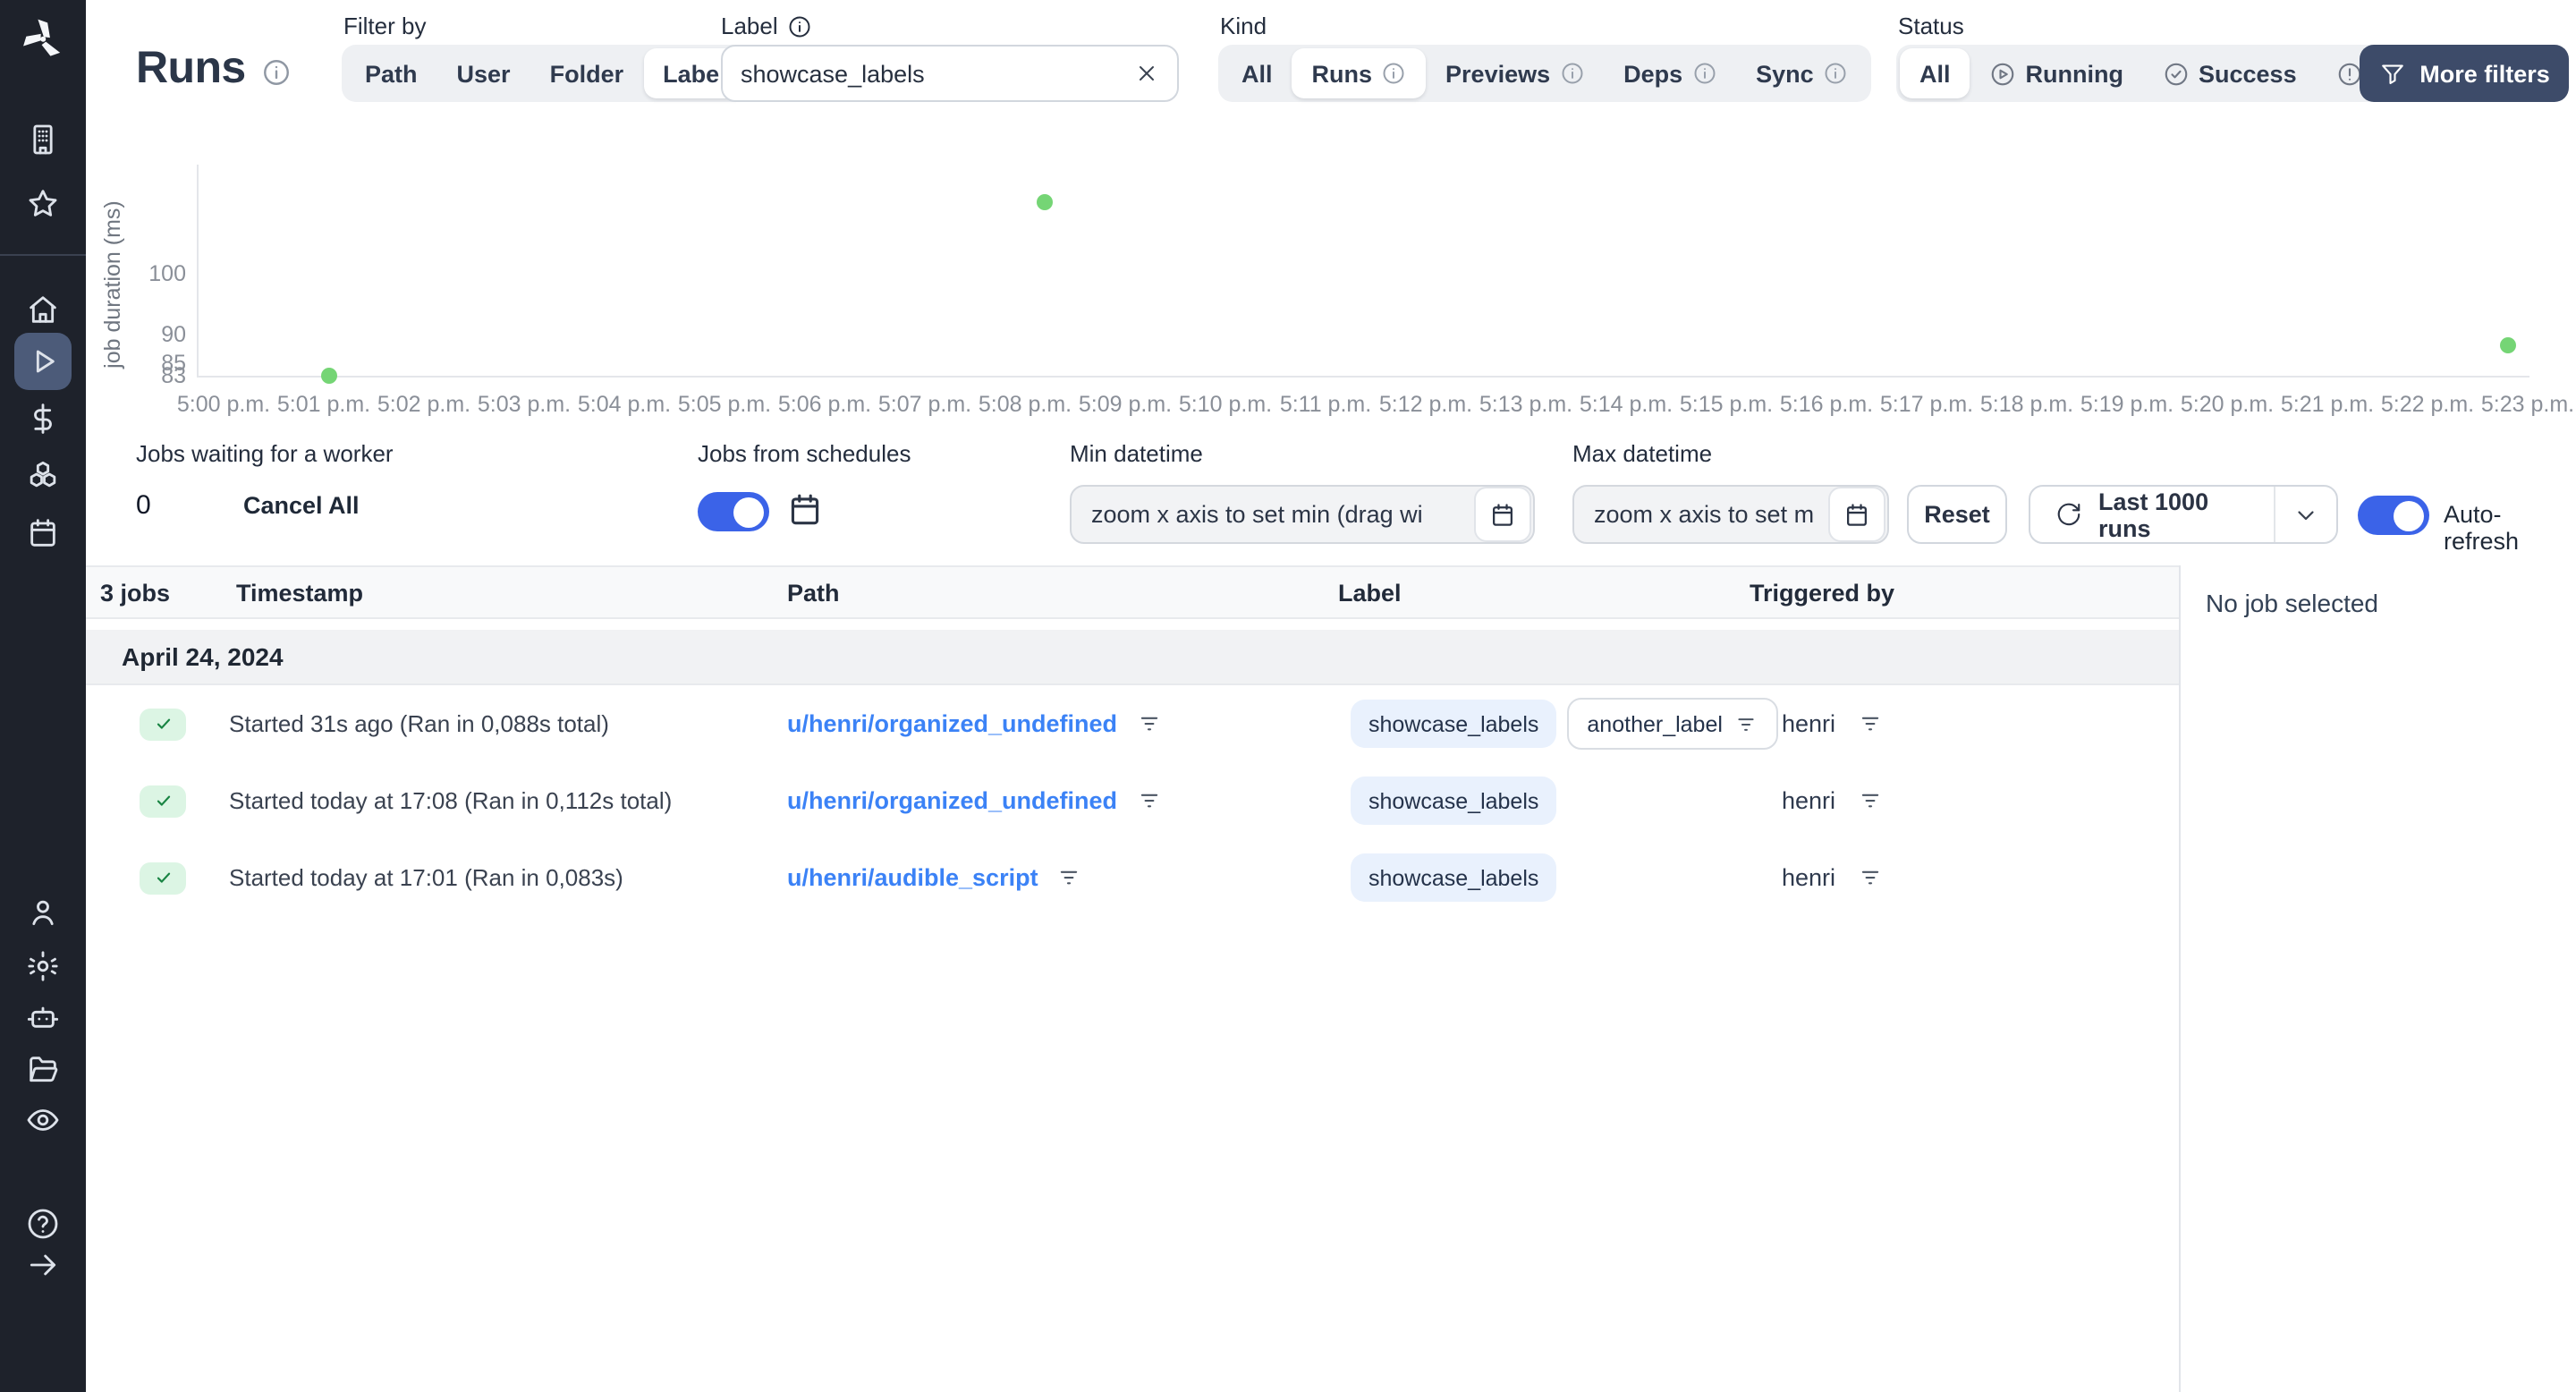 The width and height of the screenshot is (2576, 1392). What do you see at coordinates (43, 1018) in the screenshot?
I see `sidebar-item-bot` at bounding box center [43, 1018].